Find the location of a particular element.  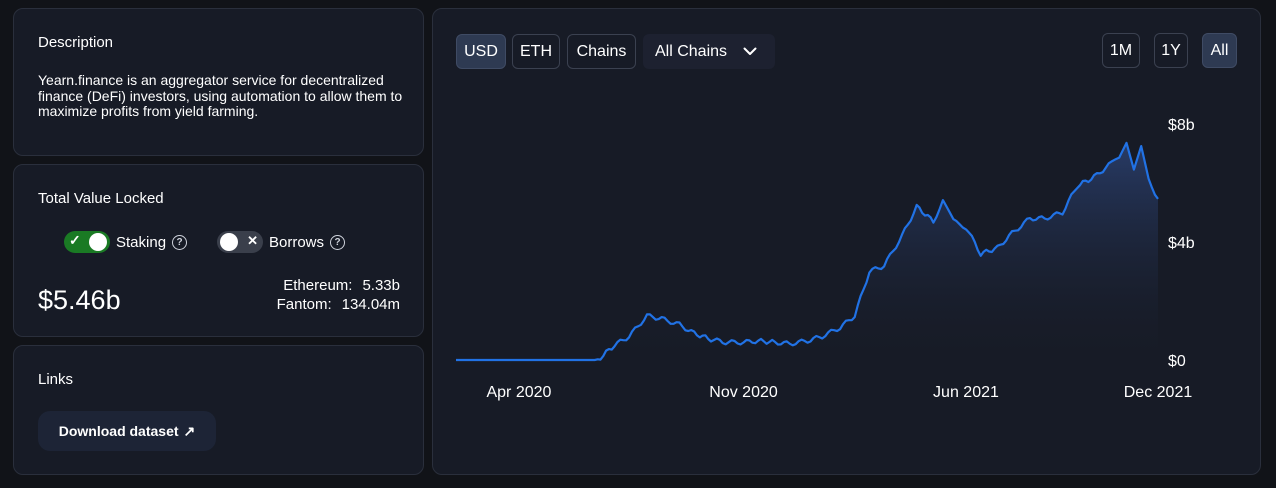

chain-row-ethereum: Ethereum: 5.33b is located at coordinates (338, 285).